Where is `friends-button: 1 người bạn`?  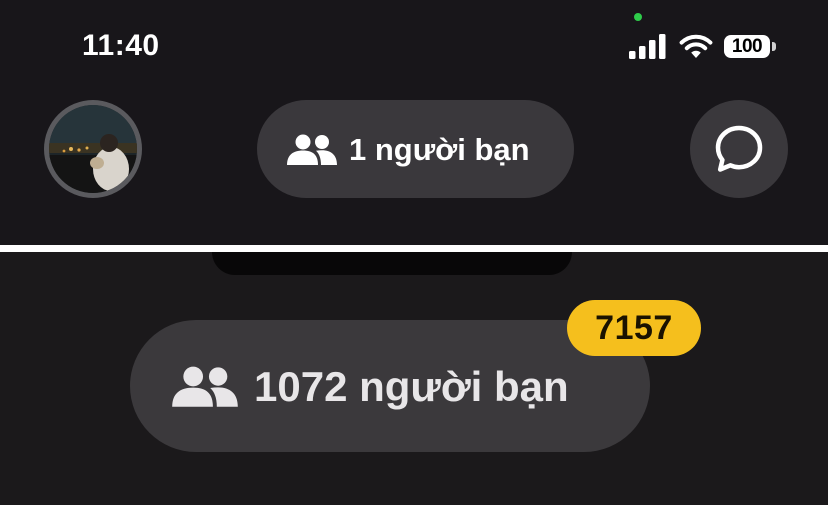 friends-button: 1 người bạn is located at coordinates (415, 149).